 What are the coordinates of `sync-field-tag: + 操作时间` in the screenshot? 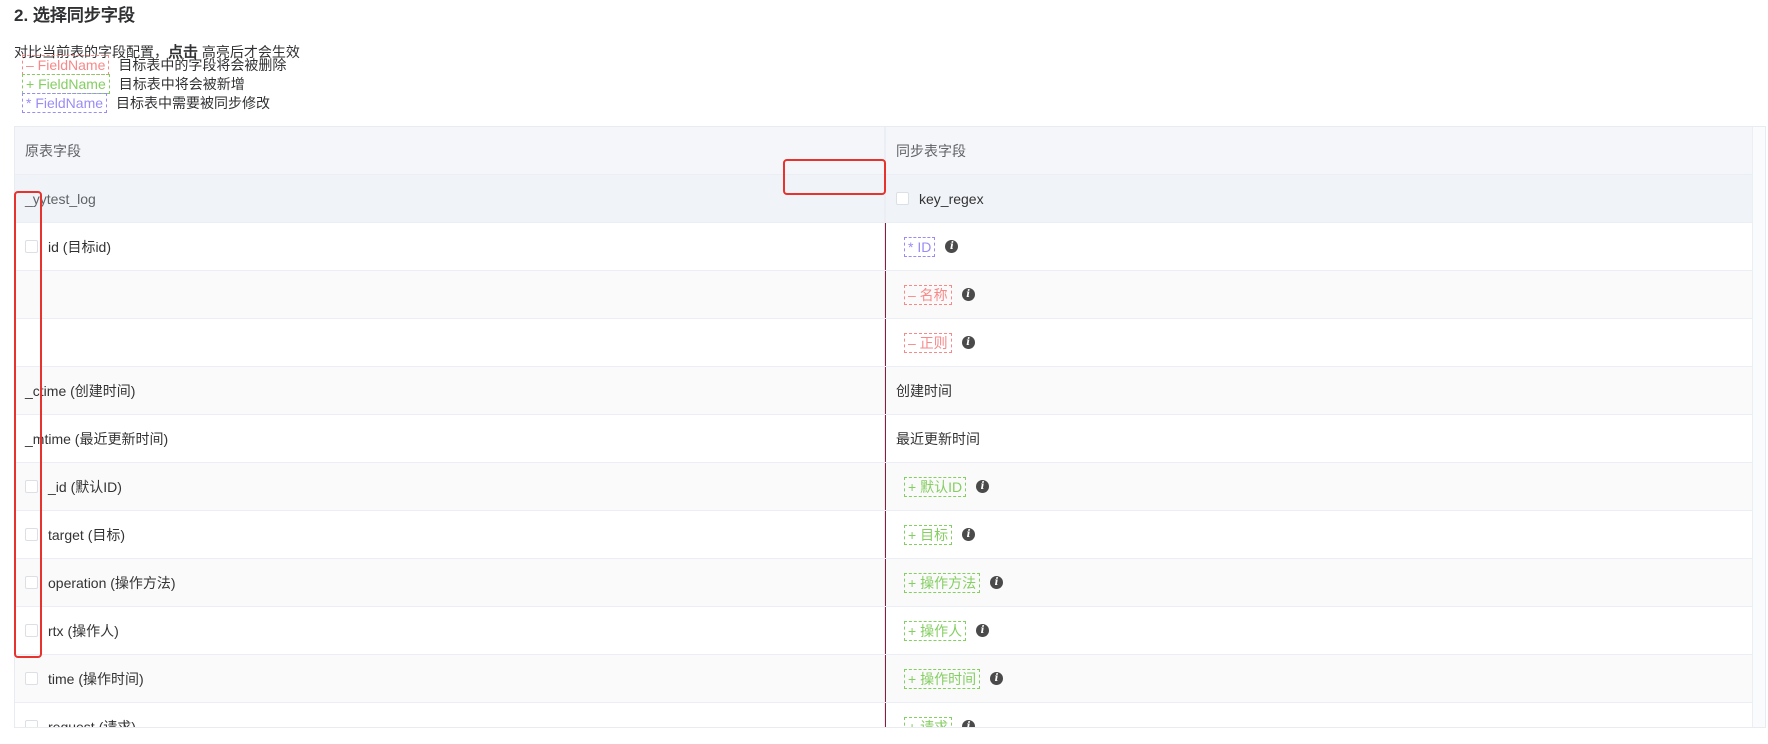 It's located at (942, 678).